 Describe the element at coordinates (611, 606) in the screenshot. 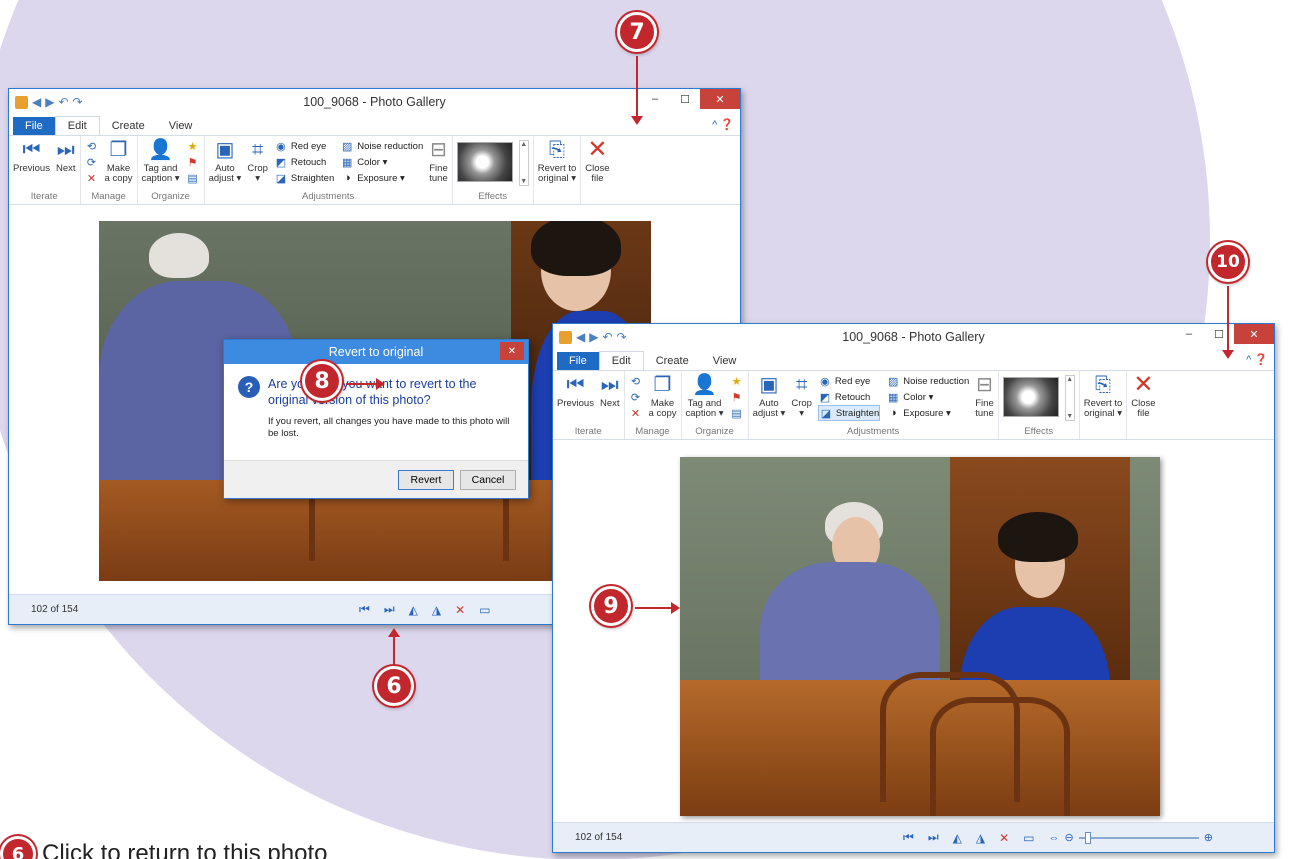

I see `callout-9: 9` at that location.